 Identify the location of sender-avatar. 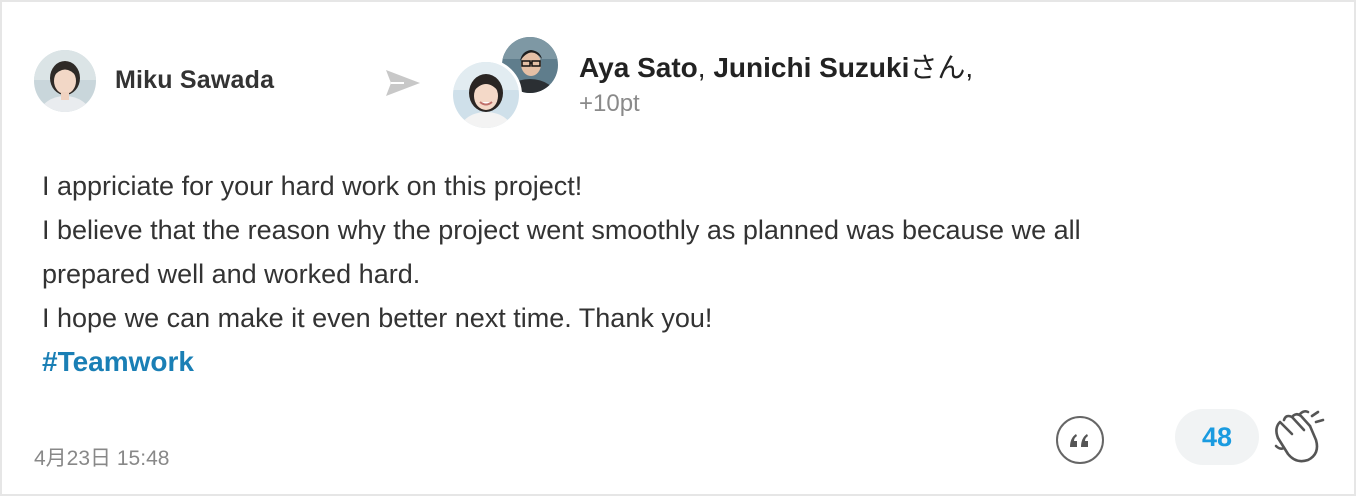
(65, 81).